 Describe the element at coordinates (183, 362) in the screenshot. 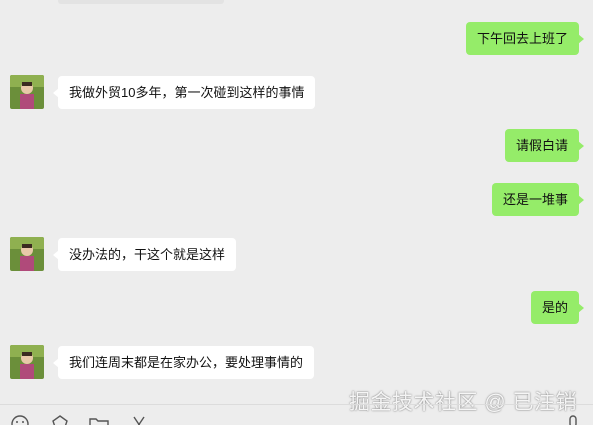

I see `message-bubble-received: 我们连周末都是在家办公，要处理事情的` at that location.